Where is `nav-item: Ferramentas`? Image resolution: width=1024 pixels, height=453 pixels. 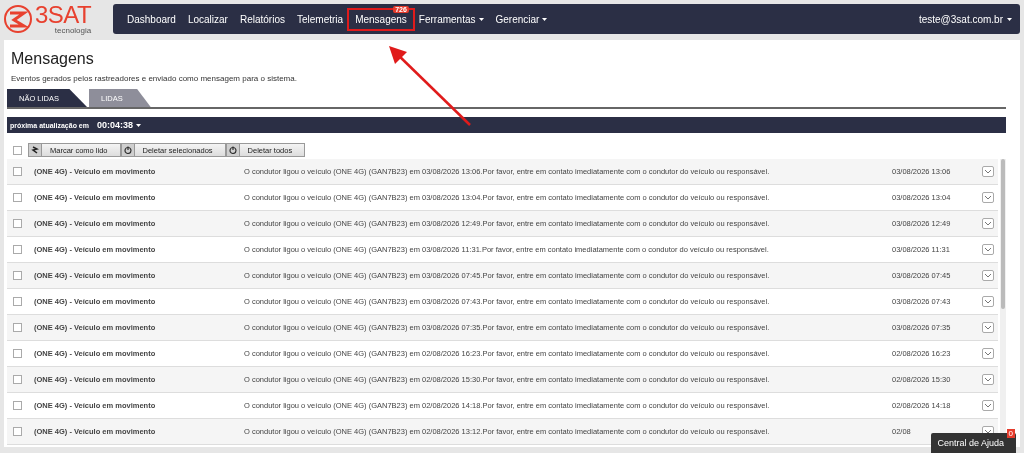
nav-item: Ferramentas is located at coordinates (451, 19).